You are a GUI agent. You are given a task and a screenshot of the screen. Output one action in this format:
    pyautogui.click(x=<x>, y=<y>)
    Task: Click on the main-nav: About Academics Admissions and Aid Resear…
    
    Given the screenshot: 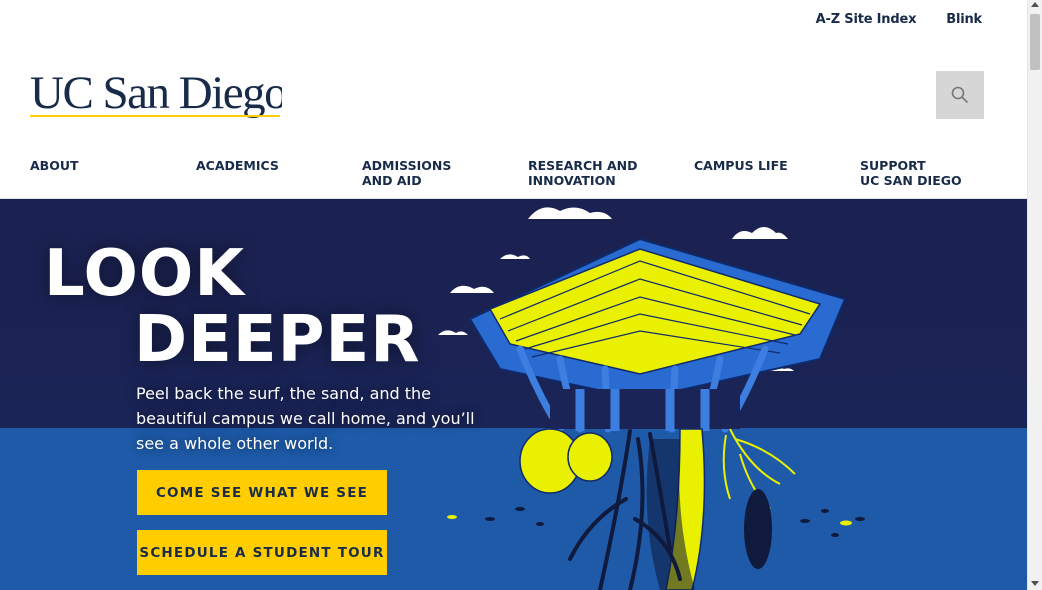 What is the action you would take?
    pyautogui.click(x=528, y=173)
    